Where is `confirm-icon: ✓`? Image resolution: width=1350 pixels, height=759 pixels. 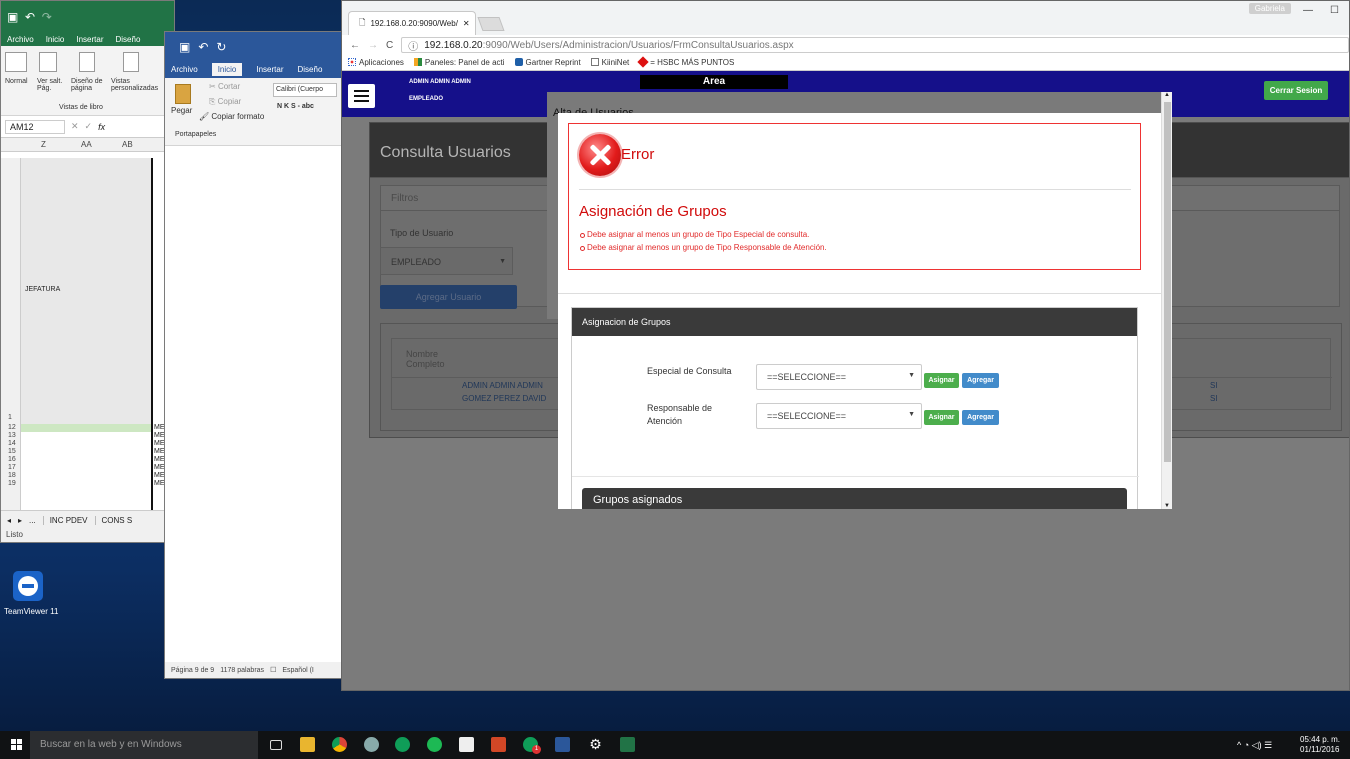
confirm-icon: ✓ is located at coordinates (89, 126).